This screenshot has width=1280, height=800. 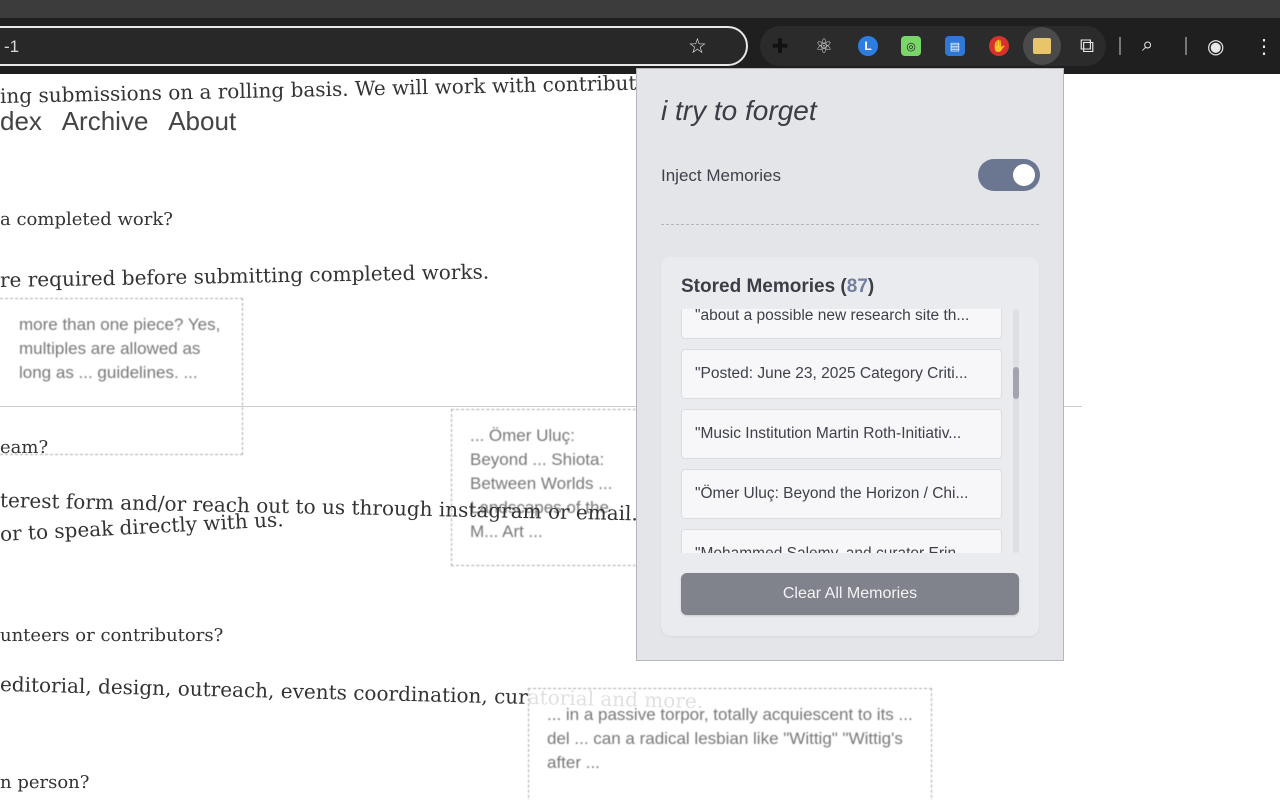 What do you see at coordinates (780, 47) in the screenshot?
I see `puzzle-black-icon: ✚` at bounding box center [780, 47].